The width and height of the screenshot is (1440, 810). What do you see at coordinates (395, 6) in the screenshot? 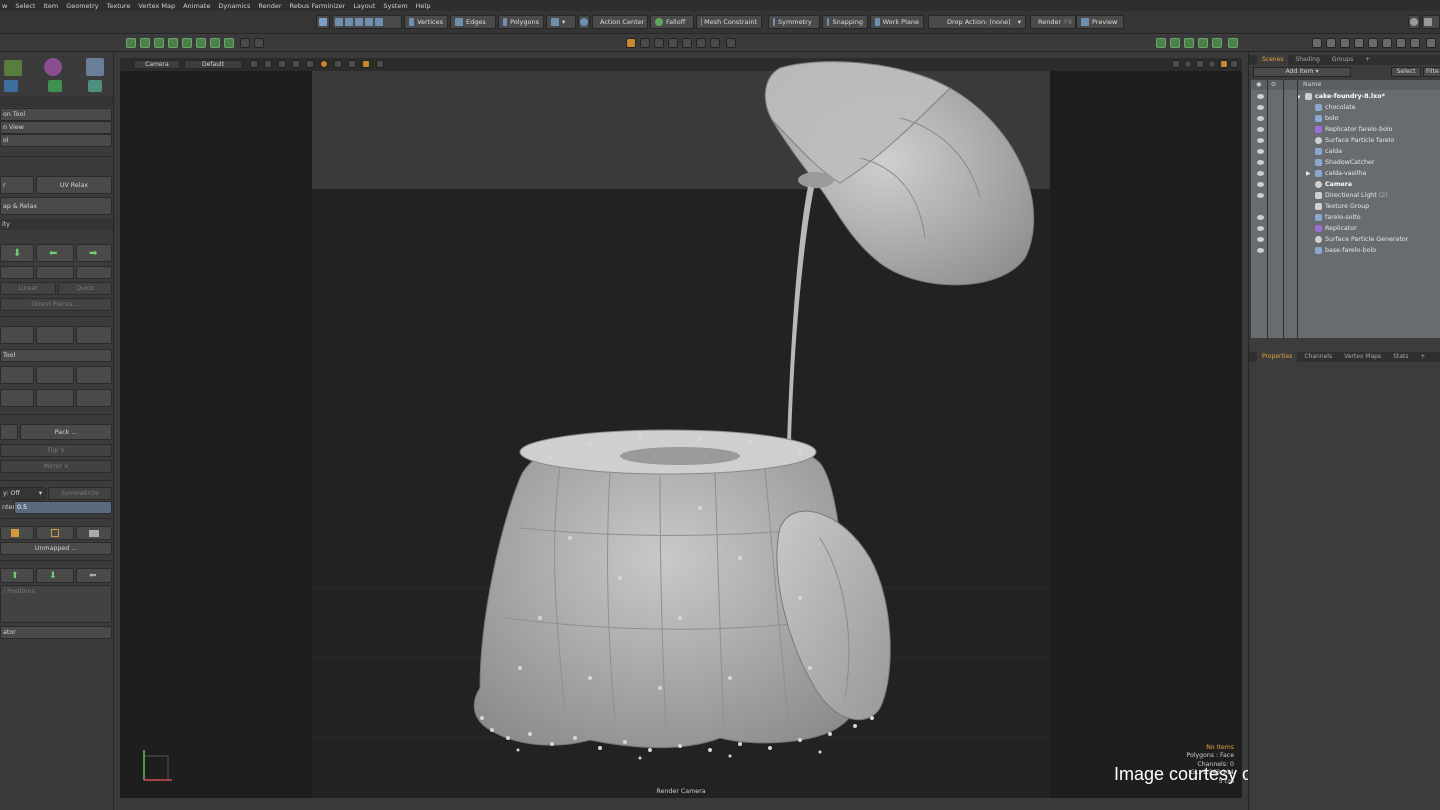
I see `menu-item-system: System` at bounding box center [395, 6].